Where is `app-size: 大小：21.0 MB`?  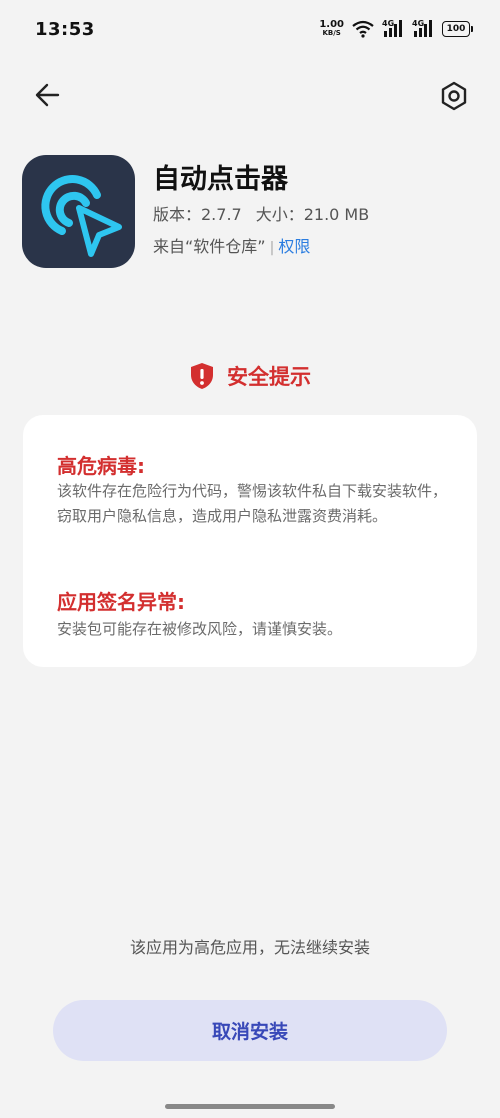 app-size: 大小：21.0 MB is located at coordinates (312, 214).